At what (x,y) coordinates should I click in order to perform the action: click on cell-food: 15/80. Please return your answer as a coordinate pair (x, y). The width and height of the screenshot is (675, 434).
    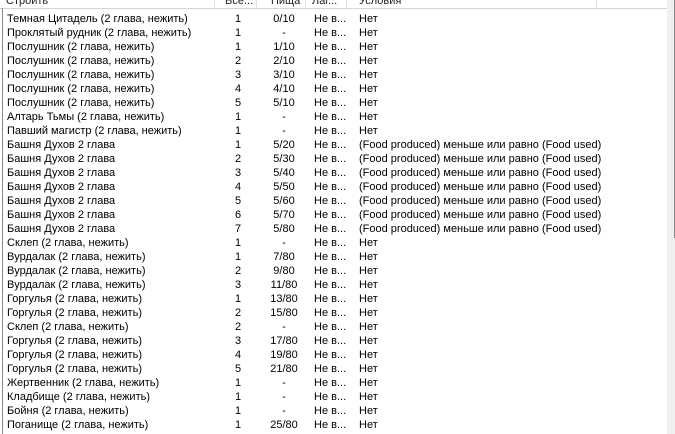
    Looking at the image, I should click on (284, 313).